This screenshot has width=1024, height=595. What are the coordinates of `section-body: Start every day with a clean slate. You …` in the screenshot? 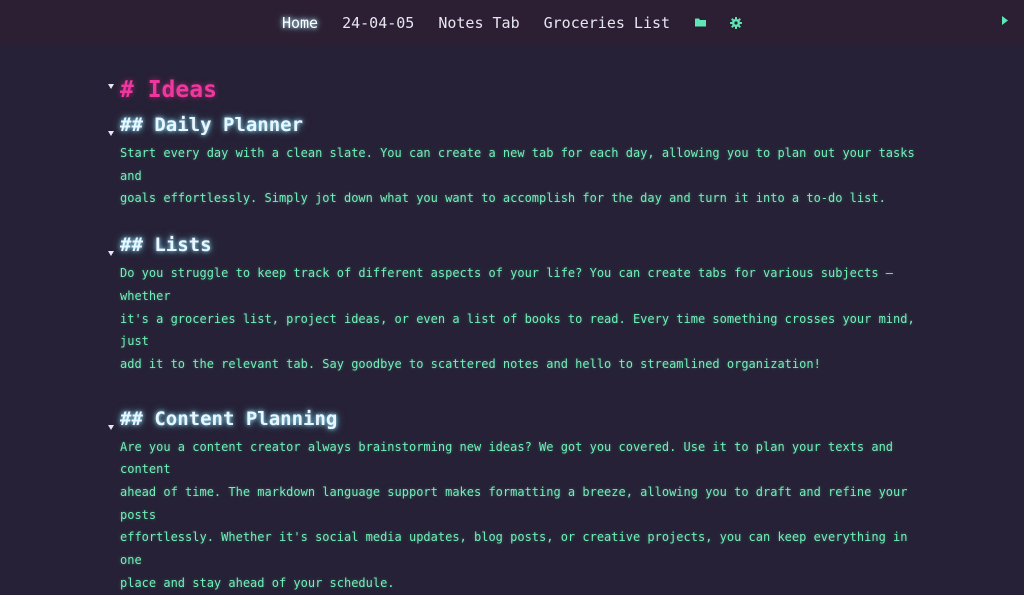 It's located at (517, 176).